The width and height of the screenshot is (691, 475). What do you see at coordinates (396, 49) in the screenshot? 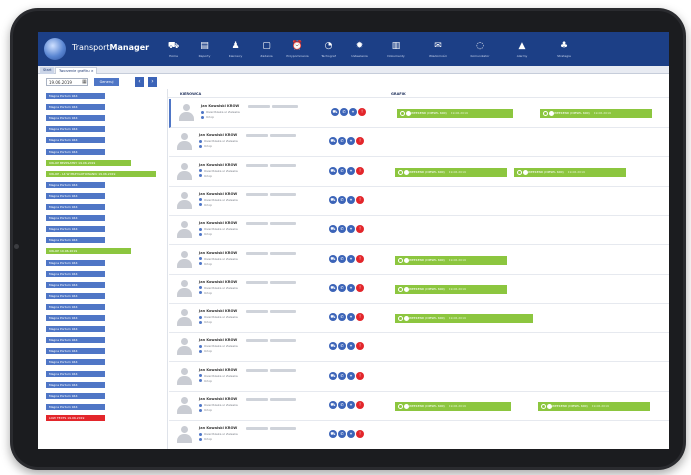
I see `nav-item-dokumenty: ▥ Dokumenty` at bounding box center [396, 49].